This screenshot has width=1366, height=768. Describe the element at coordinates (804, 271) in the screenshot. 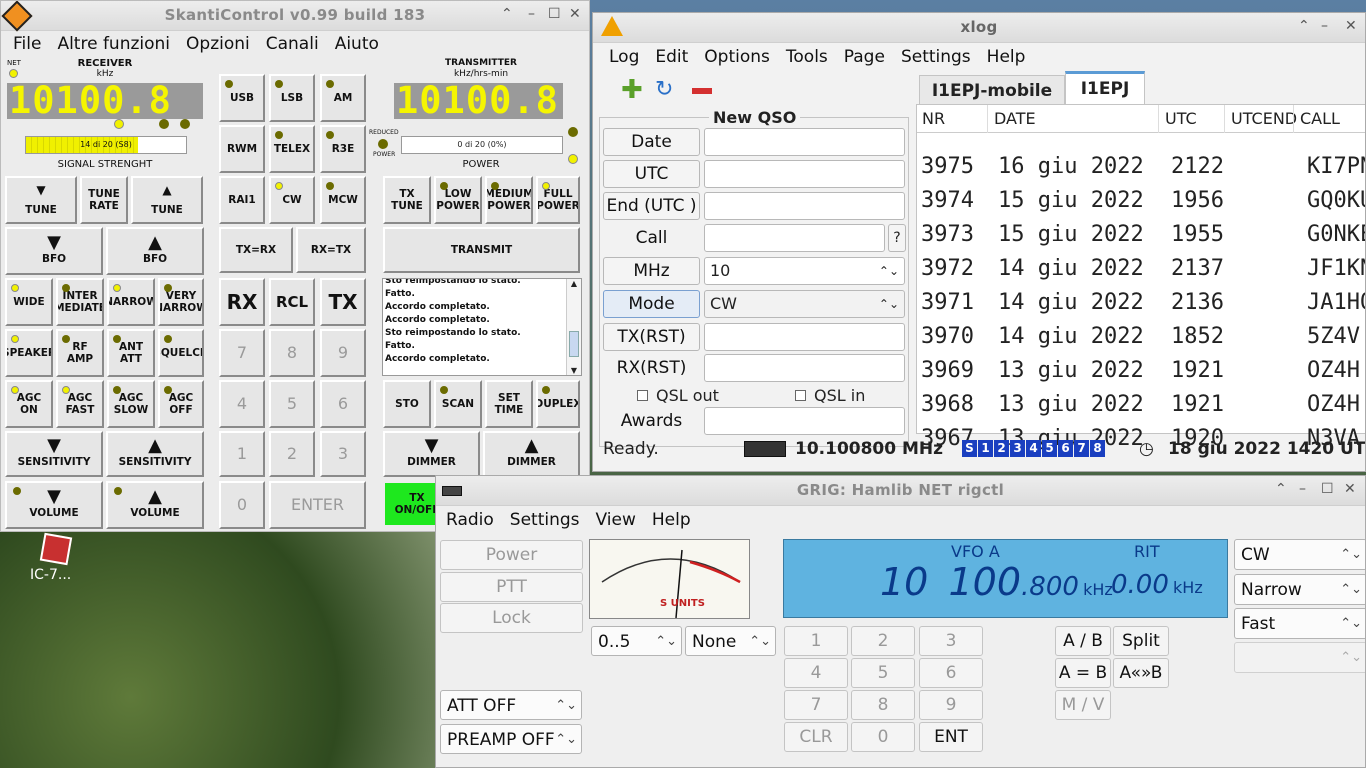

I see `mhz-select: 10 ⌃⌄` at that location.